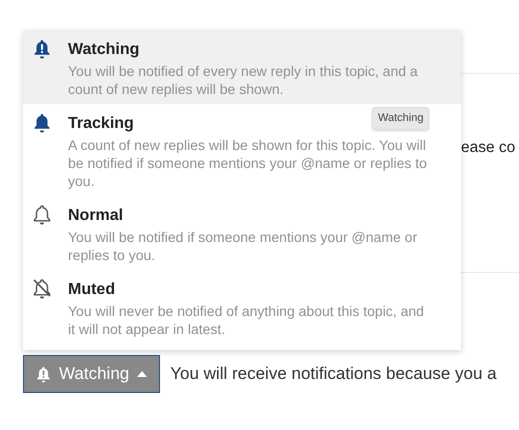 This screenshot has width=519, height=430. Describe the element at coordinates (243, 246) in the screenshot. I see `option-description: You will be notified if someone mentions your @name or replies to you.` at that location.